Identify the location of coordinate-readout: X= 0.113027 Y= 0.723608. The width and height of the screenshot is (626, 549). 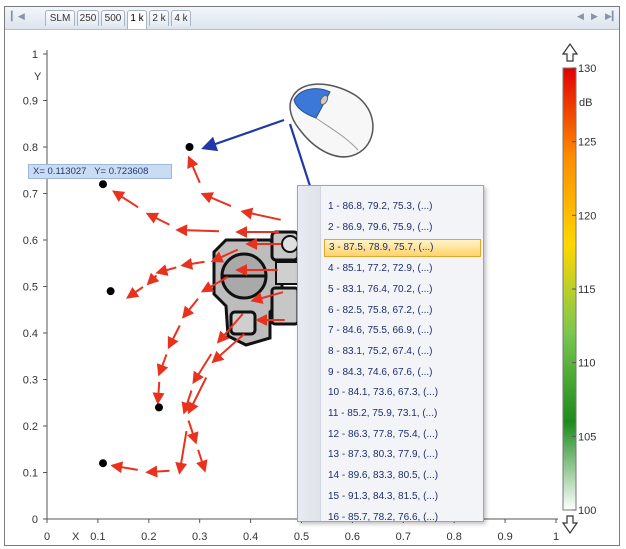
(100, 171).